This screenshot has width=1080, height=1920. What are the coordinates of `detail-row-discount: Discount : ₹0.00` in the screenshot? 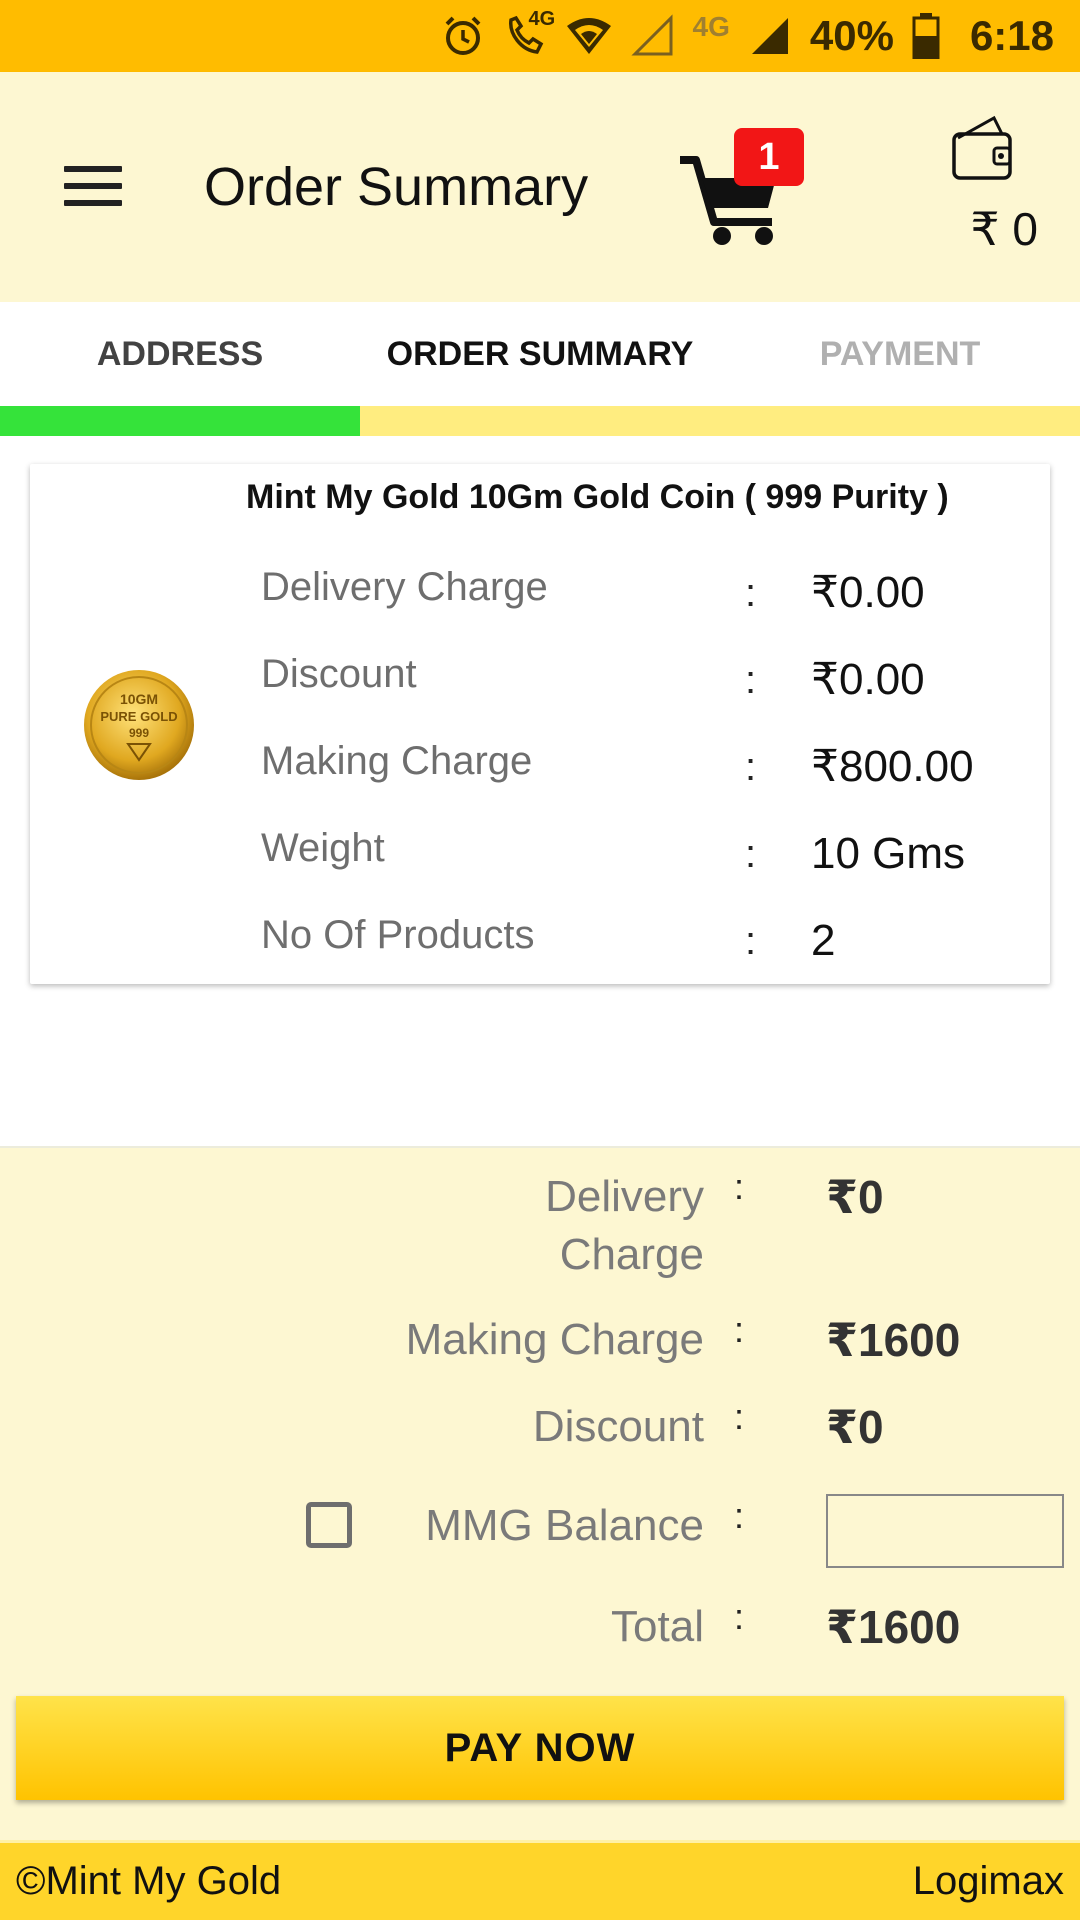 It's located at (641, 682).